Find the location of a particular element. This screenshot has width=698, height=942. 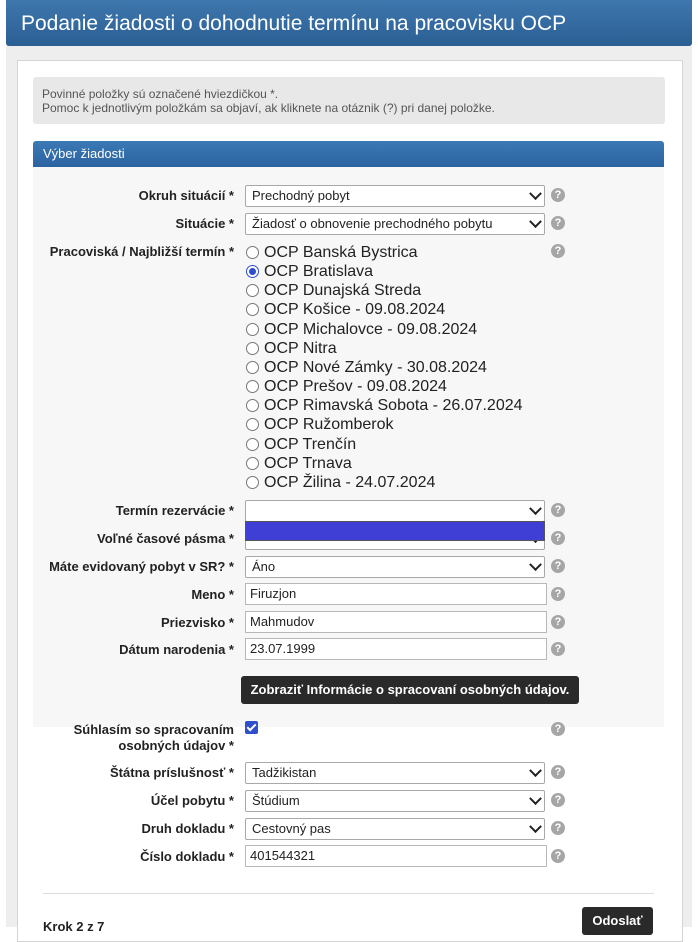

suhlas-label-line2: osobných údajov * is located at coordinates (176, 745).